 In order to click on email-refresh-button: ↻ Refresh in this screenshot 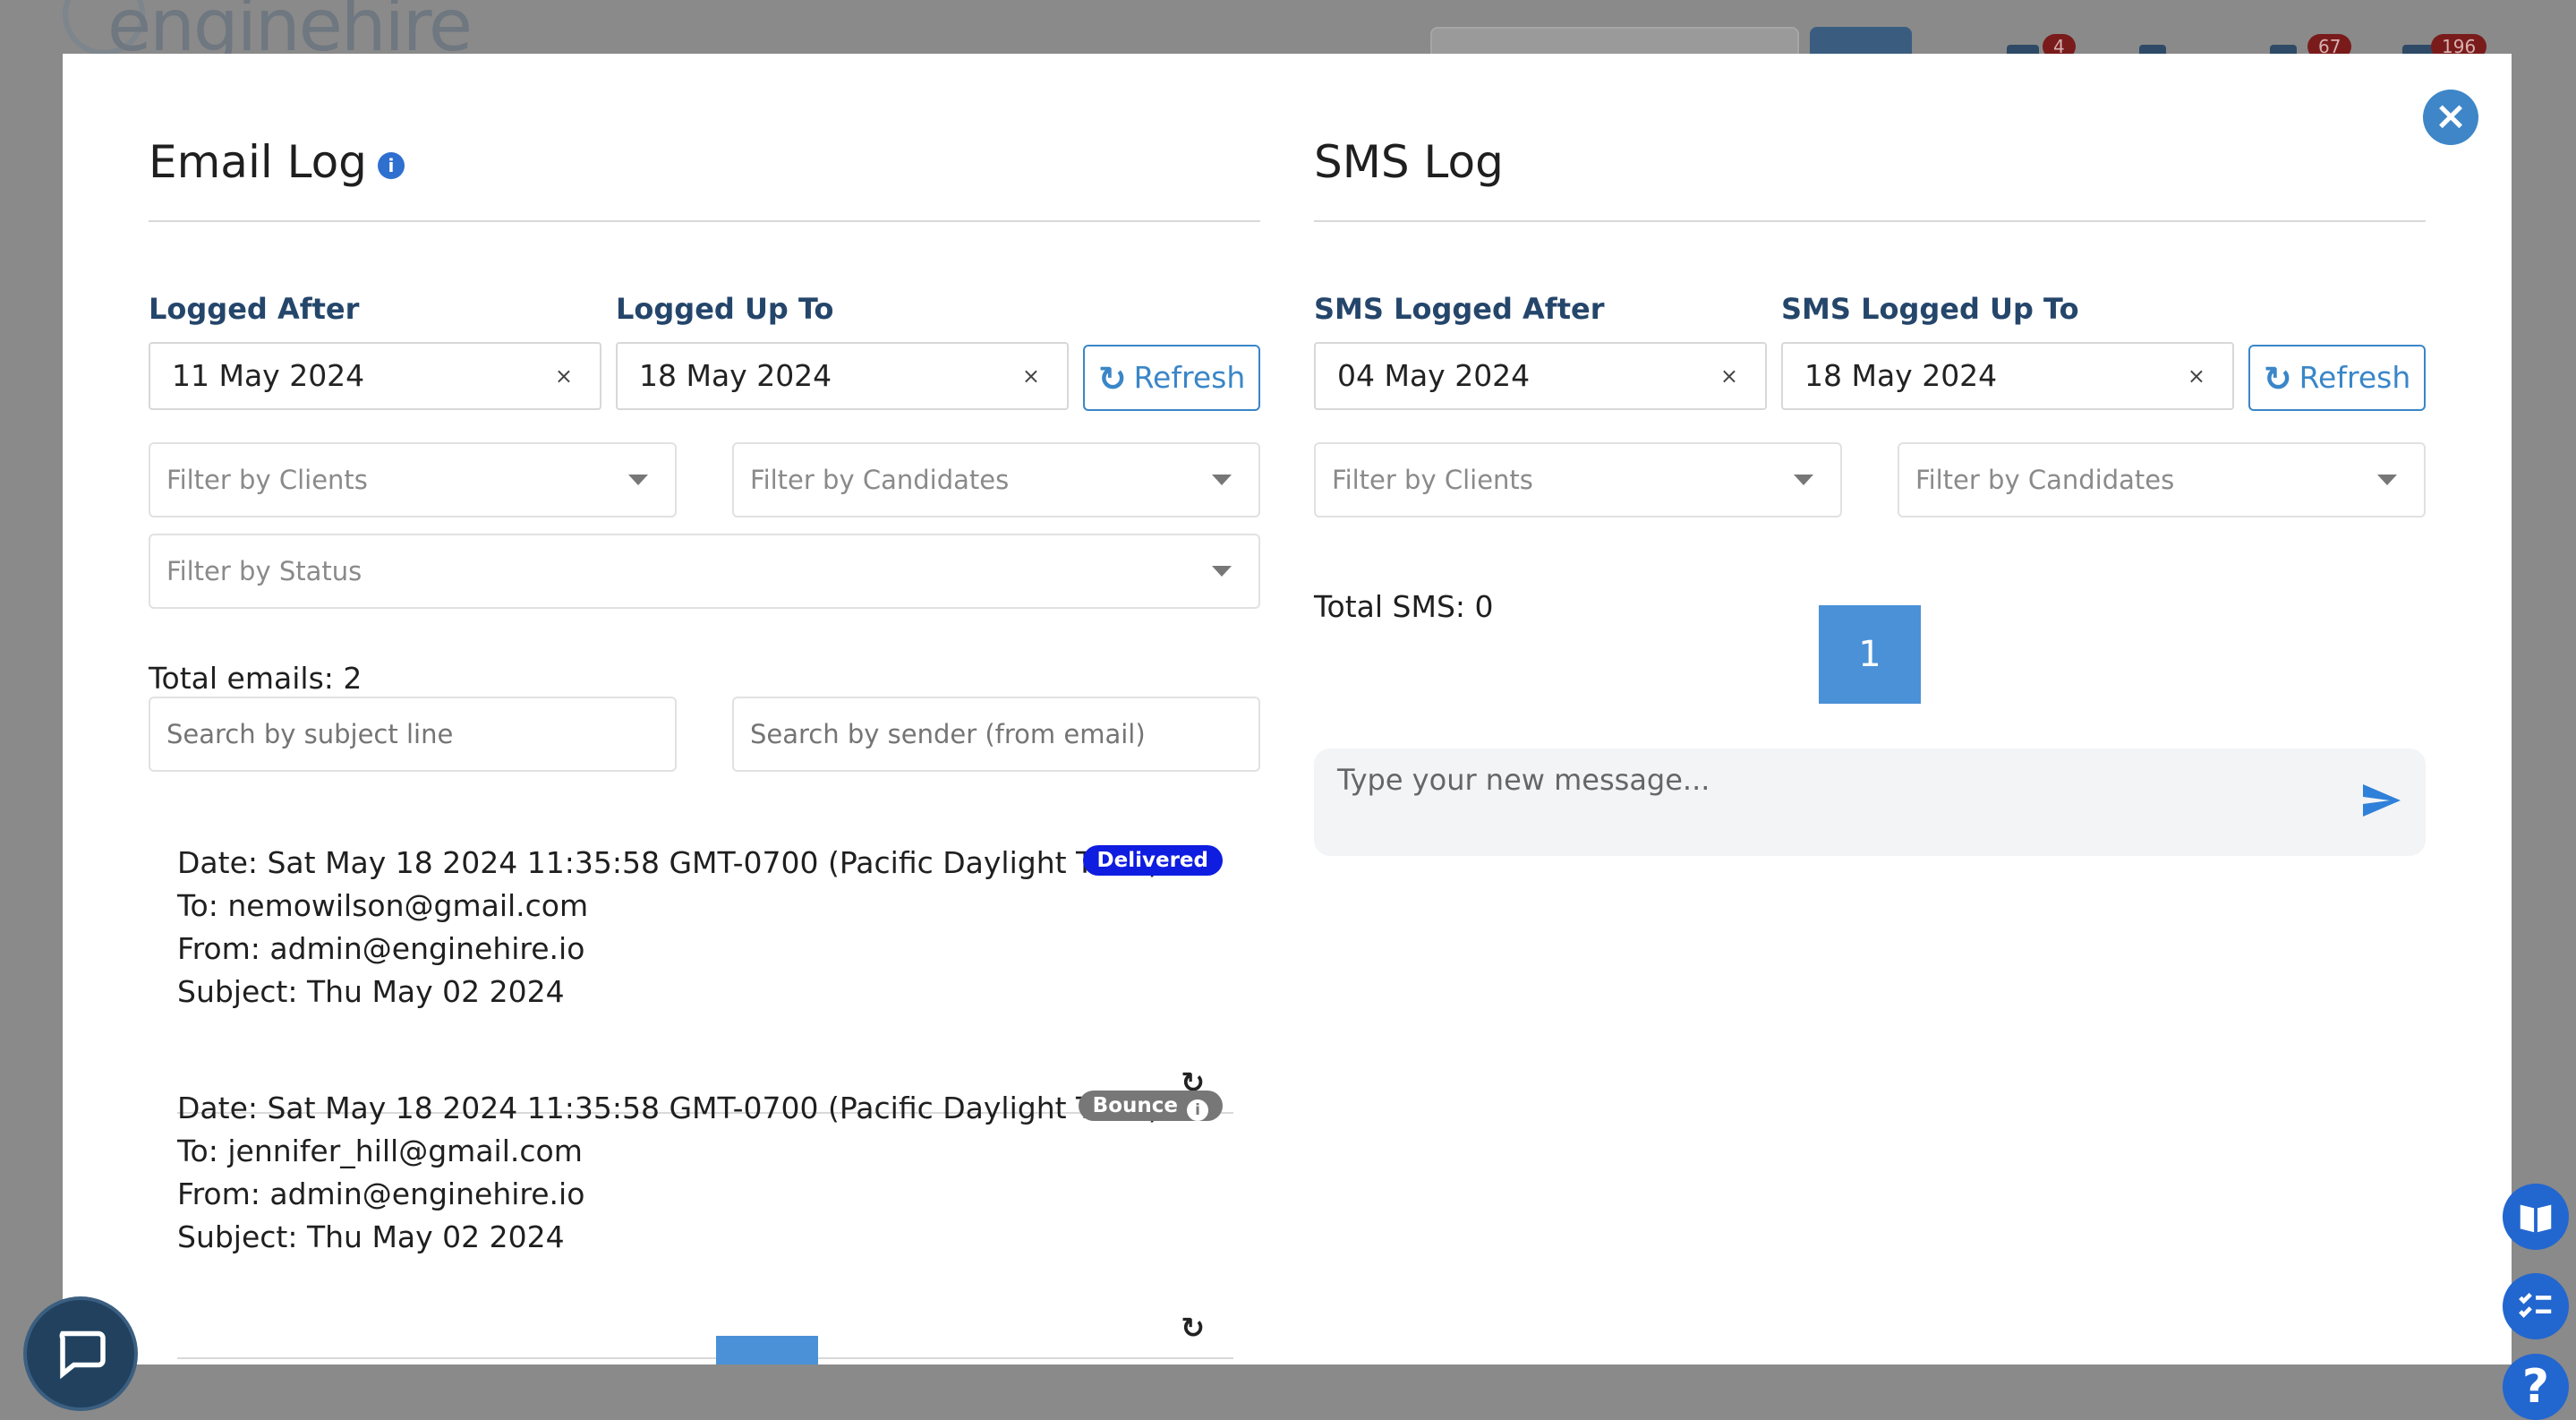, I will do `click(1171, 378)`.